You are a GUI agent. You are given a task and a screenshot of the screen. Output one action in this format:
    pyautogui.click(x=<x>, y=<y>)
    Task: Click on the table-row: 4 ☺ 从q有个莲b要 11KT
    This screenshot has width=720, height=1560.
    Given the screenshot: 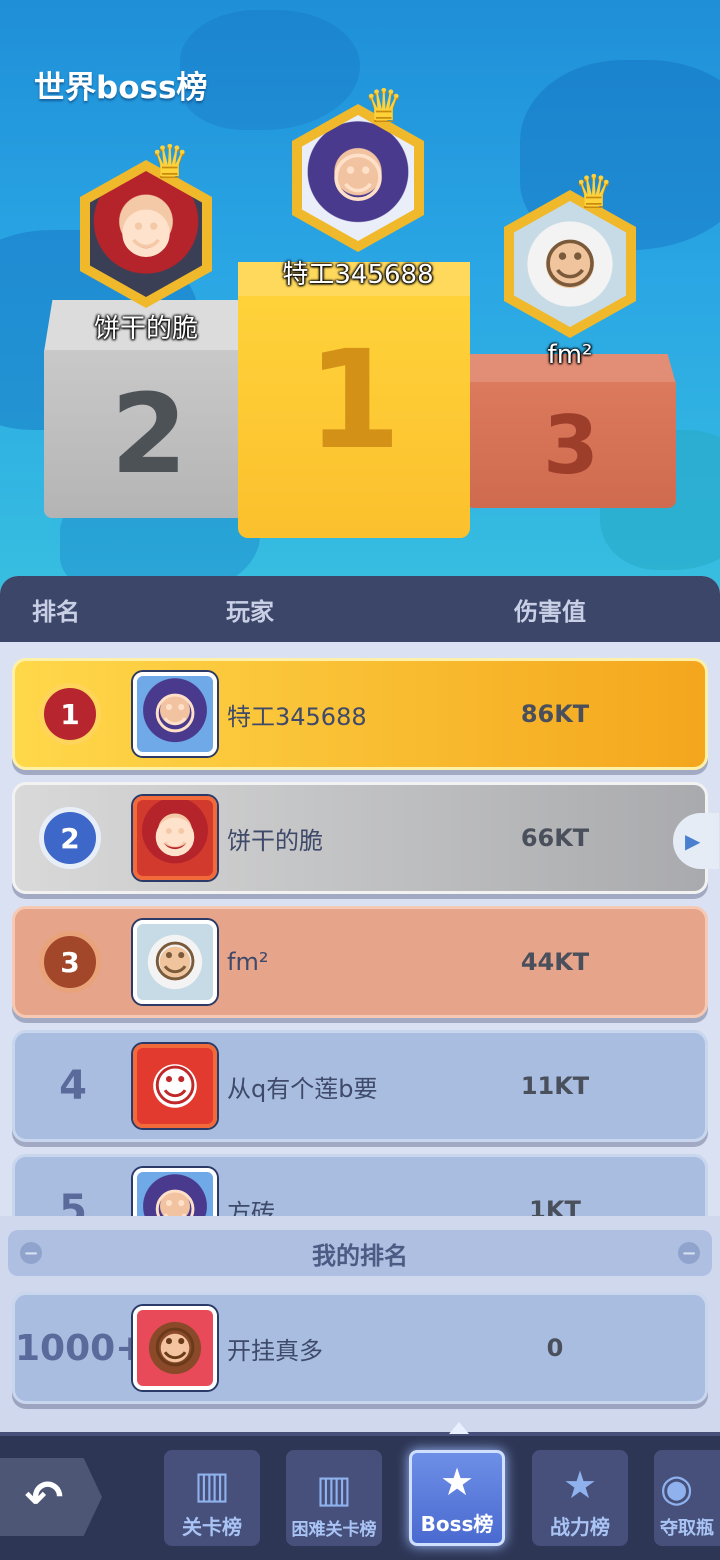 What is the action you would take?
    pyautogui.click(x=360, y=1086)
    